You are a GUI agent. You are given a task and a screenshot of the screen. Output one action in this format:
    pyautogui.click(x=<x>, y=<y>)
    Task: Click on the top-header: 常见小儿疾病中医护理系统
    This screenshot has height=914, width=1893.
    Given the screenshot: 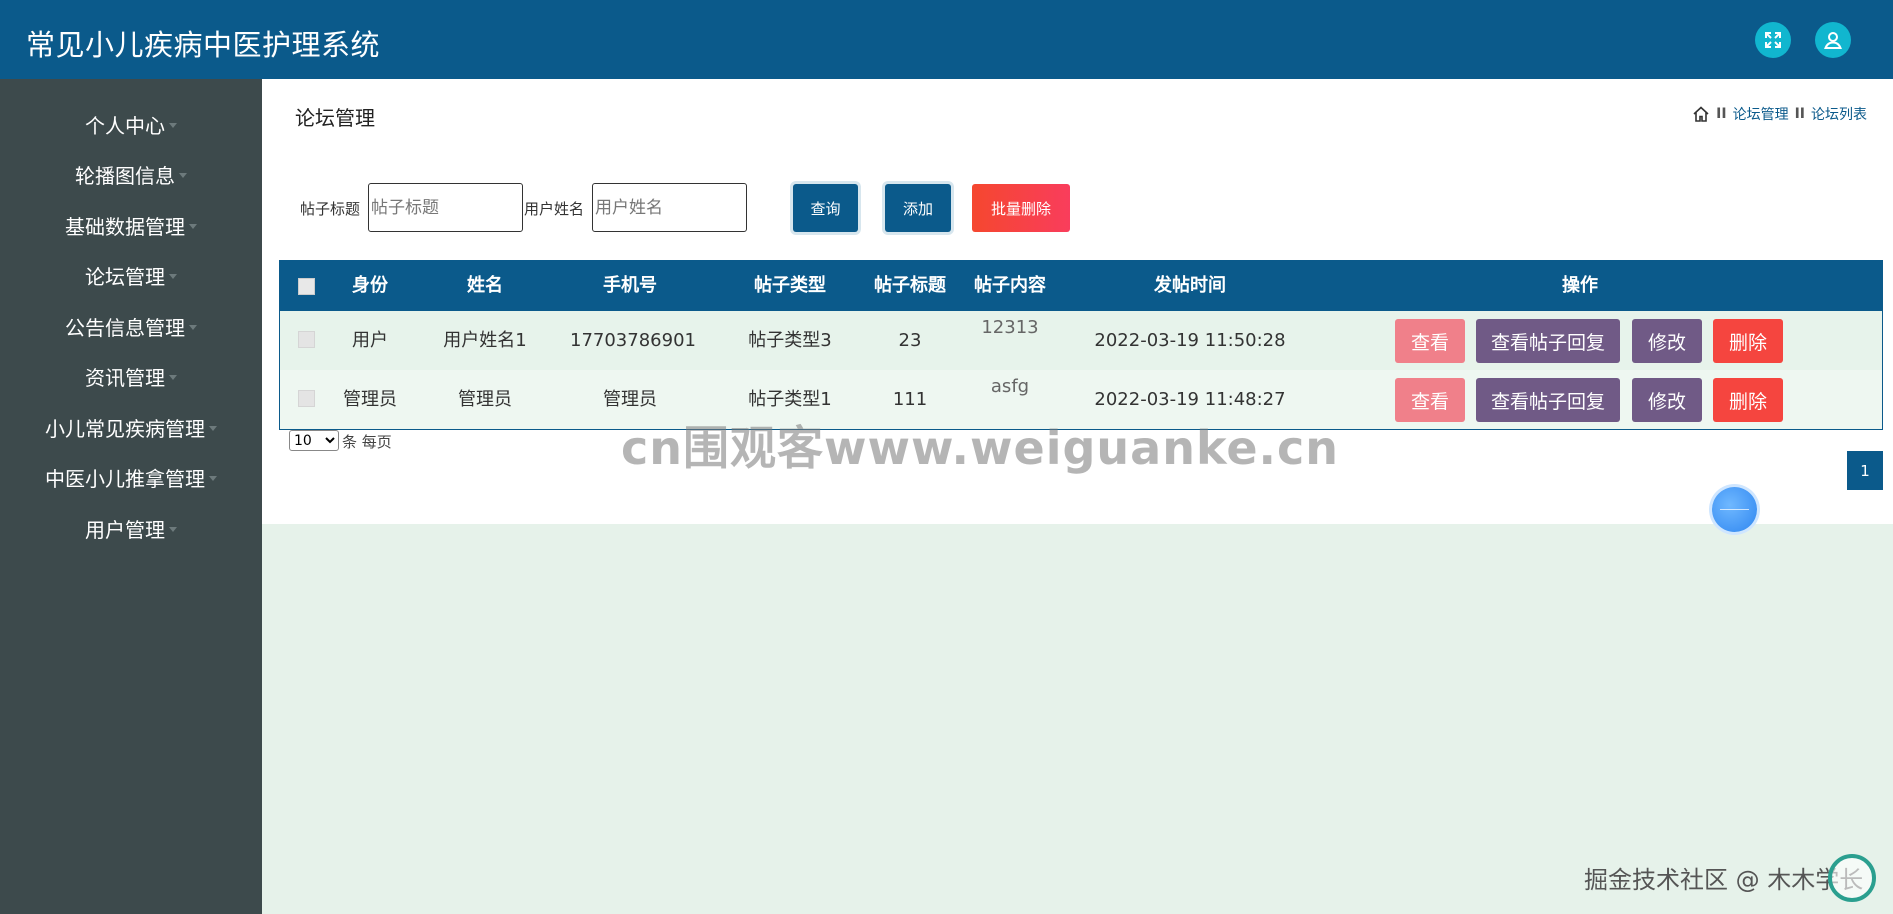 What is the action you would take?
    pyautogui.click(x=946, y=39)
    